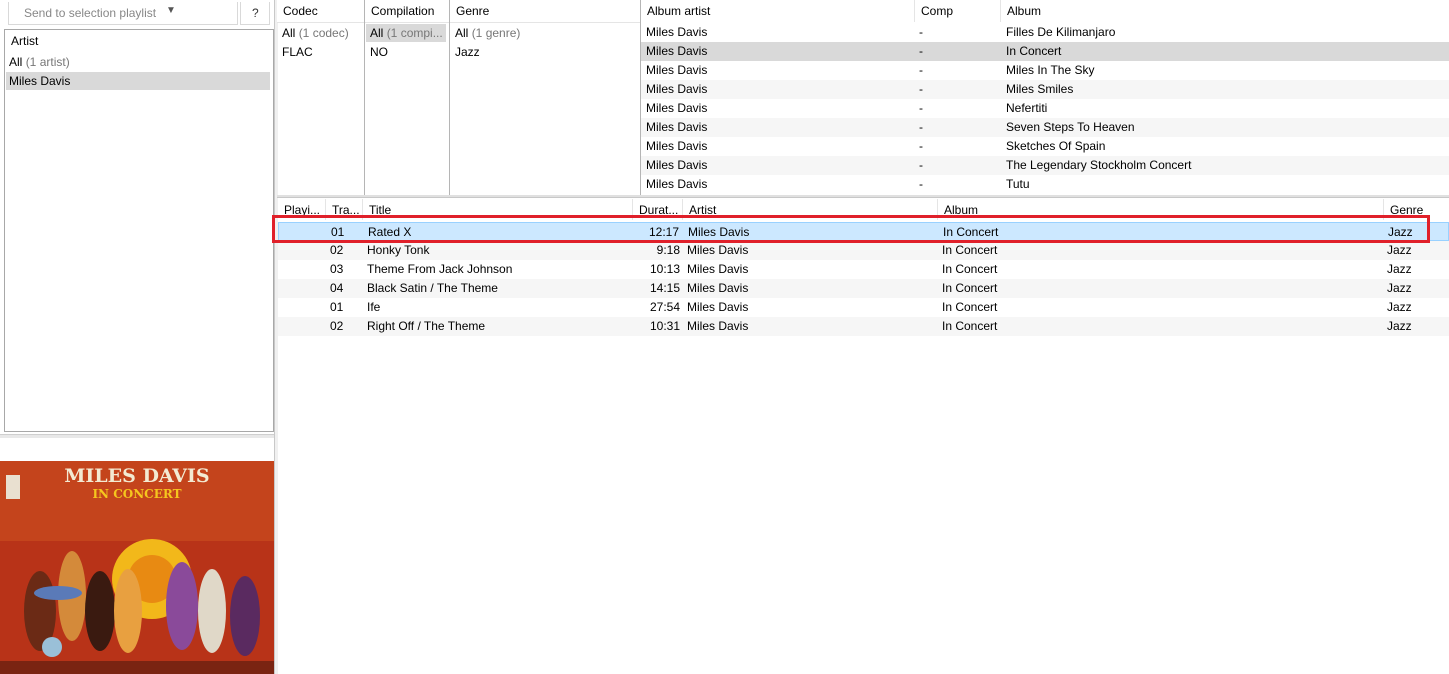  What do you see at coordinates (863, 307) in the screenshot?
I see `track-row: 01 Ife 27:54 Miles Davis In Concert Jazz` at bounding box center [863, 307].